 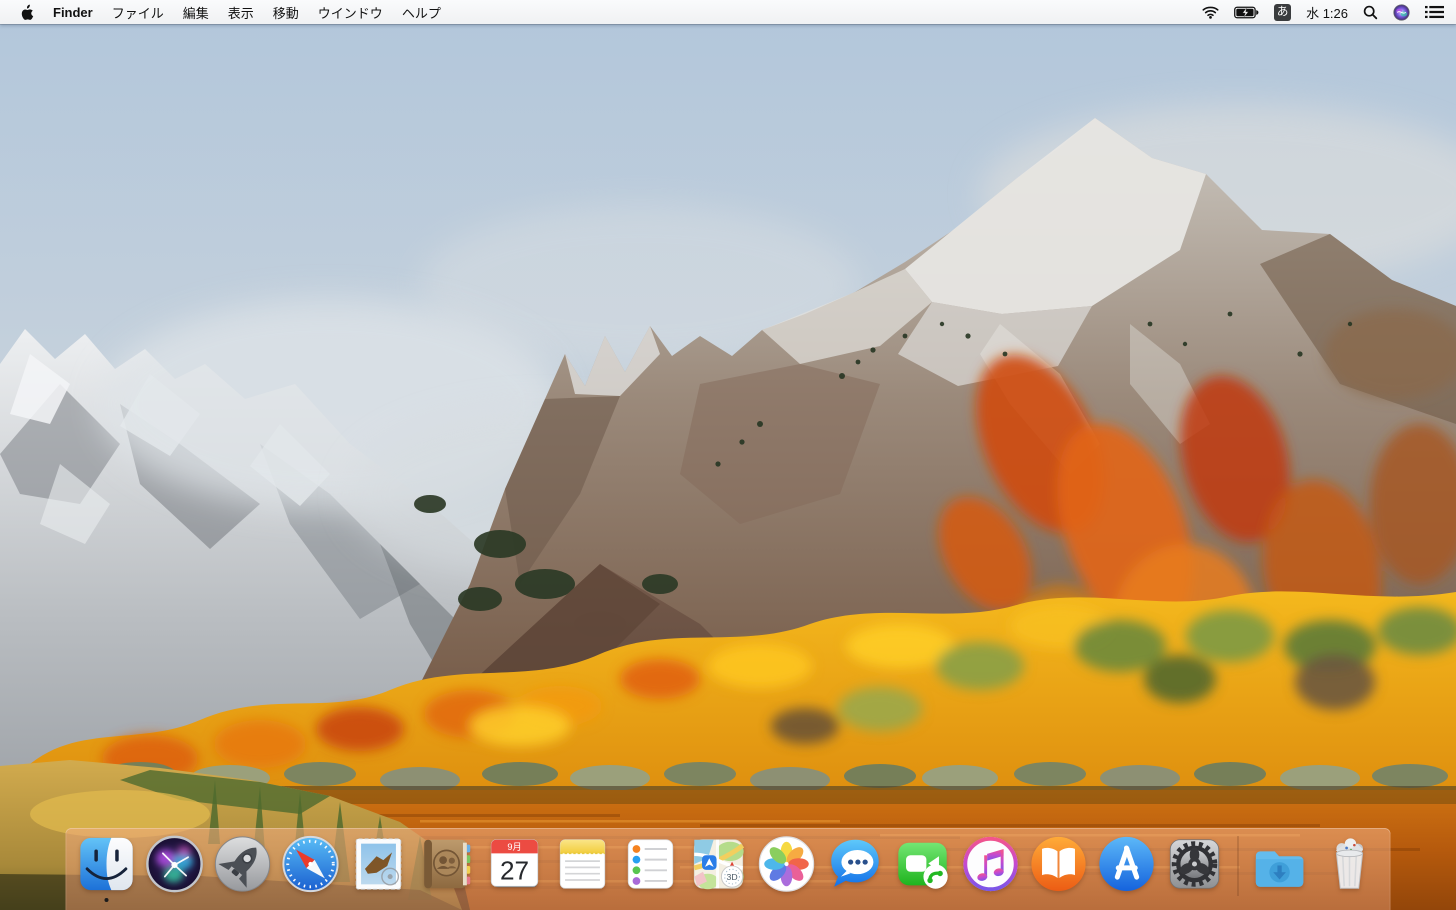 I want to click on dock-item-ibooks, so click(x=1059, y=867).